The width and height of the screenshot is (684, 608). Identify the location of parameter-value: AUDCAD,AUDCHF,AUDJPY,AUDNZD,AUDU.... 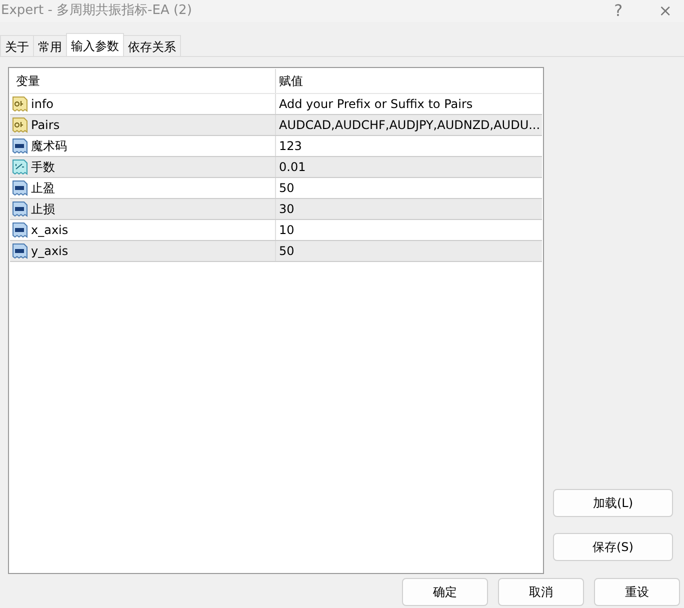
(409, 125).